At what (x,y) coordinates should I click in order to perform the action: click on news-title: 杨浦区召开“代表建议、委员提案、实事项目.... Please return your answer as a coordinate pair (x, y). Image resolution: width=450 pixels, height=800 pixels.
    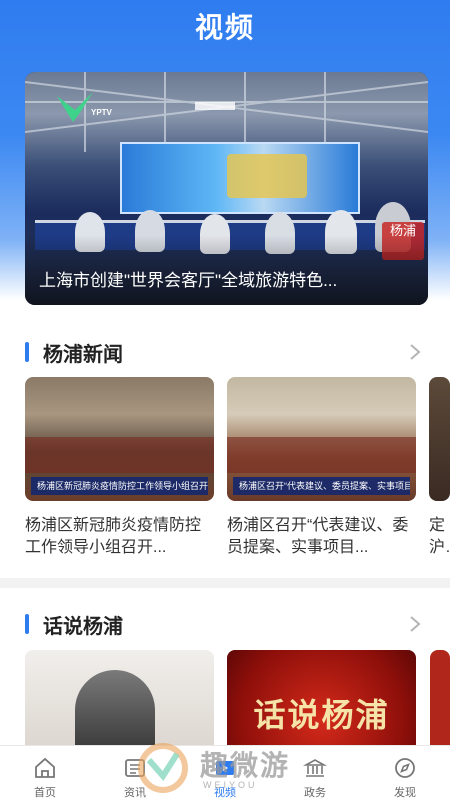
    Looking at the image, I should click on (318, 536).